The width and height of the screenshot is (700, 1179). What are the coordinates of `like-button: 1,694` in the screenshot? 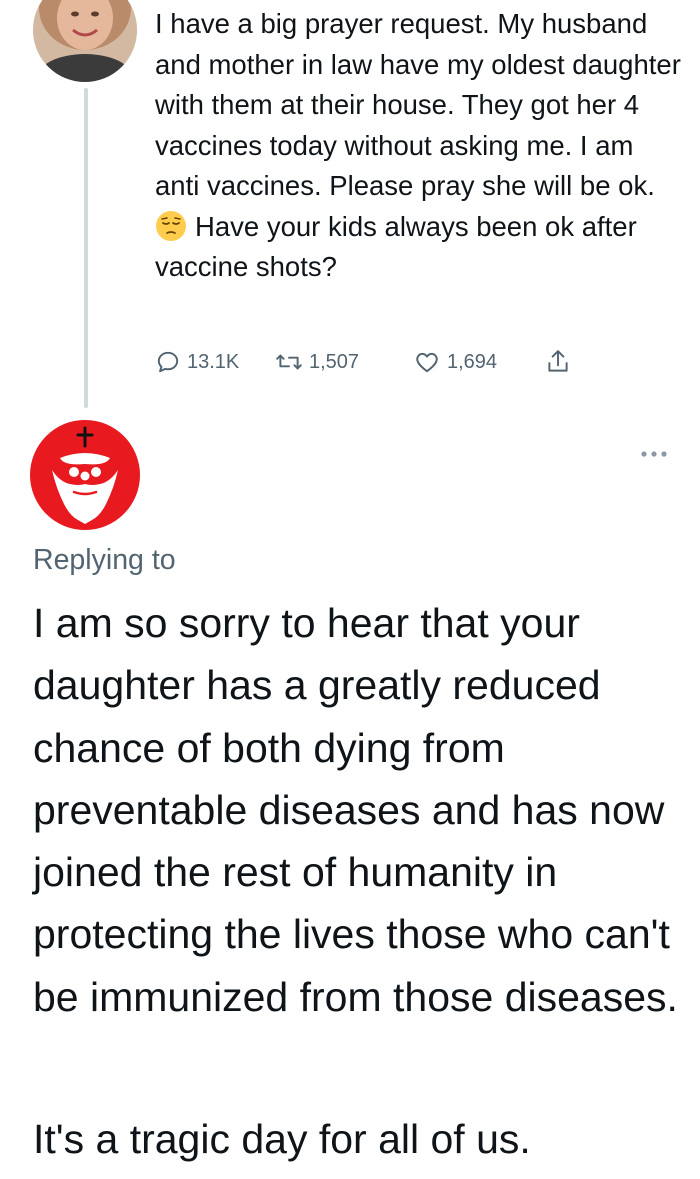 It's located at (455, 362).